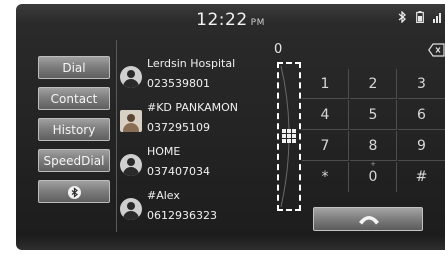  I want to click on bottom-glow, so click(230, 243).